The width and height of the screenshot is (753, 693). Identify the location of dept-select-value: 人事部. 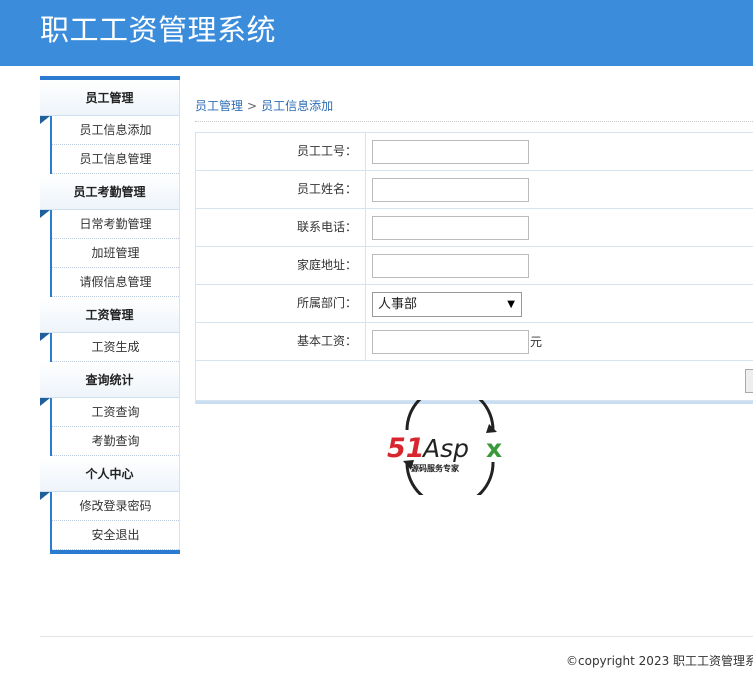
(398, 304).